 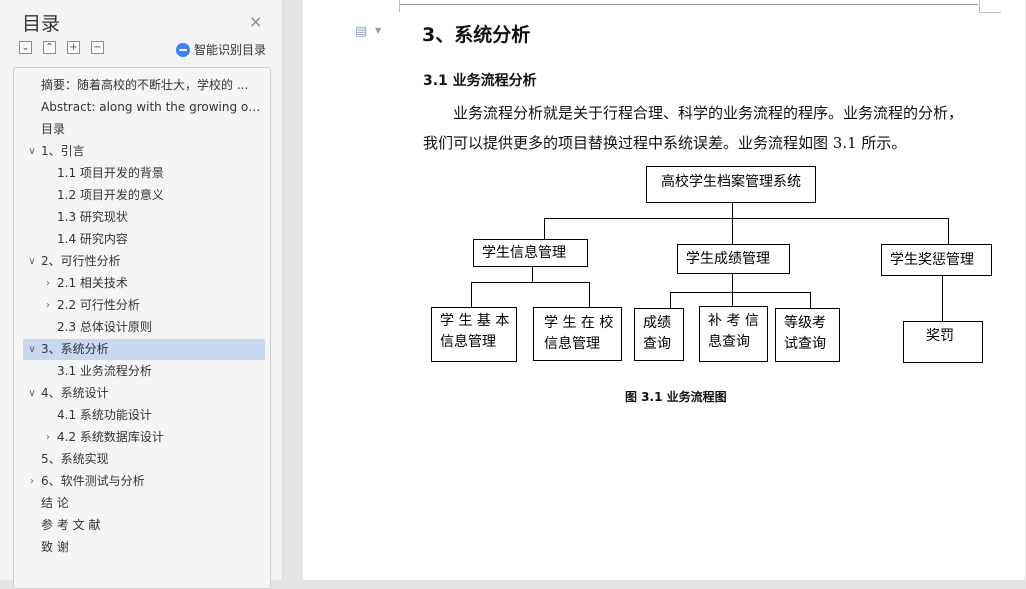 I want to click on outline-item-label: 4、系统设计, so click(x=75, y=393).